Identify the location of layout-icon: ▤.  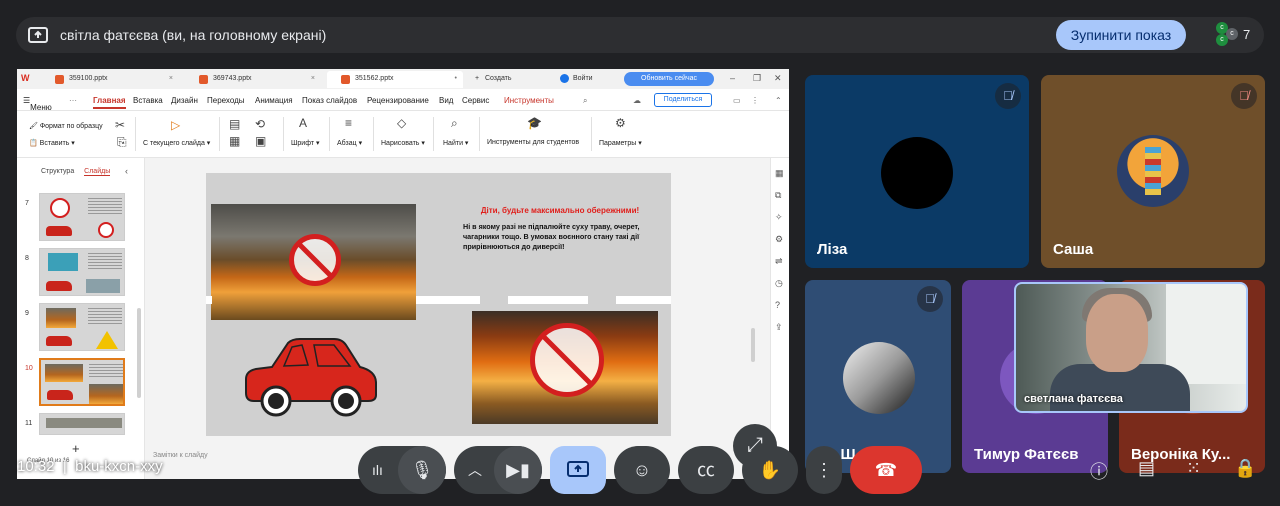
(234, 124).